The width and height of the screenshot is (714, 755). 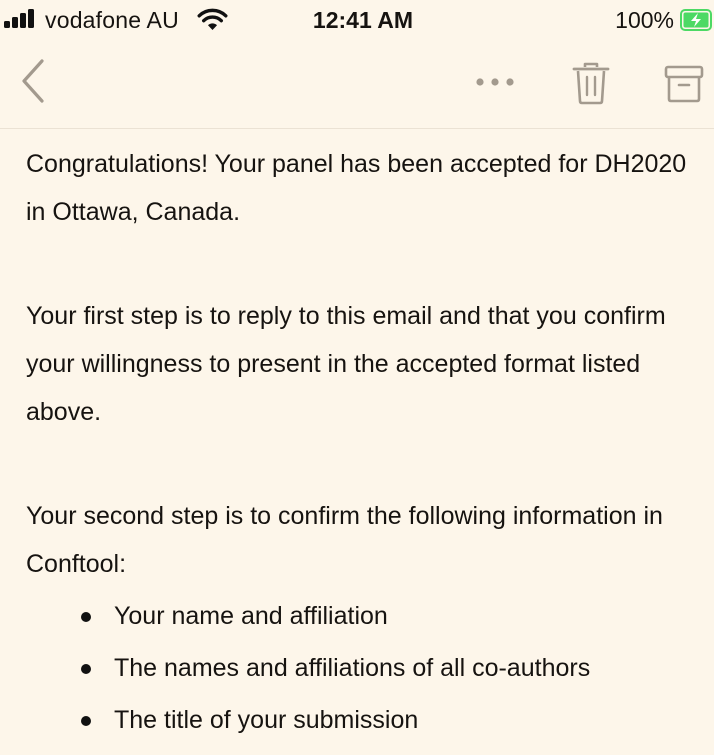 I want to click on more-options-icon, so click(x=495, y=82).